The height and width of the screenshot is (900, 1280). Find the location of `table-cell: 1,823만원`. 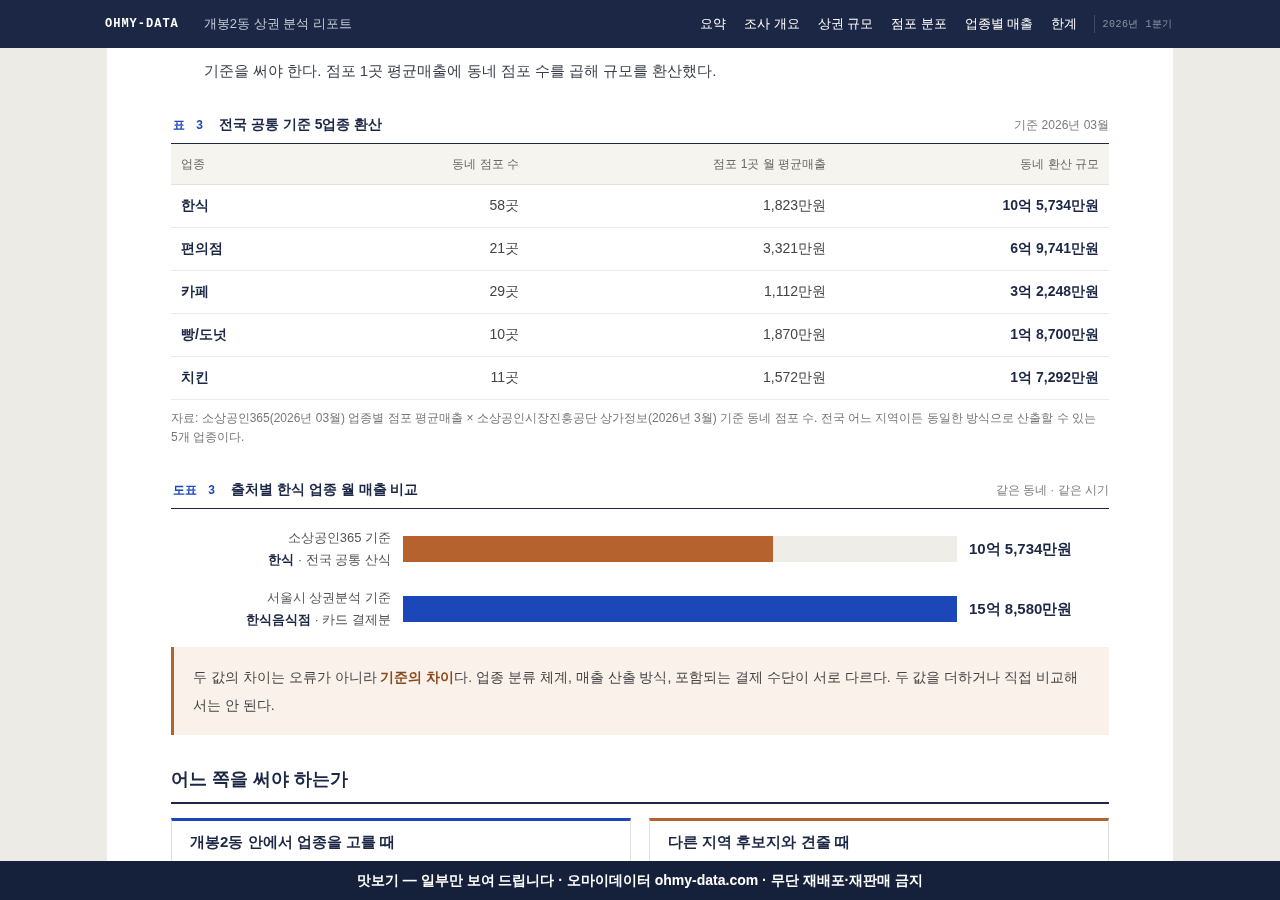

table-cell: 1,823만원 is located at coordinates (682, 206).